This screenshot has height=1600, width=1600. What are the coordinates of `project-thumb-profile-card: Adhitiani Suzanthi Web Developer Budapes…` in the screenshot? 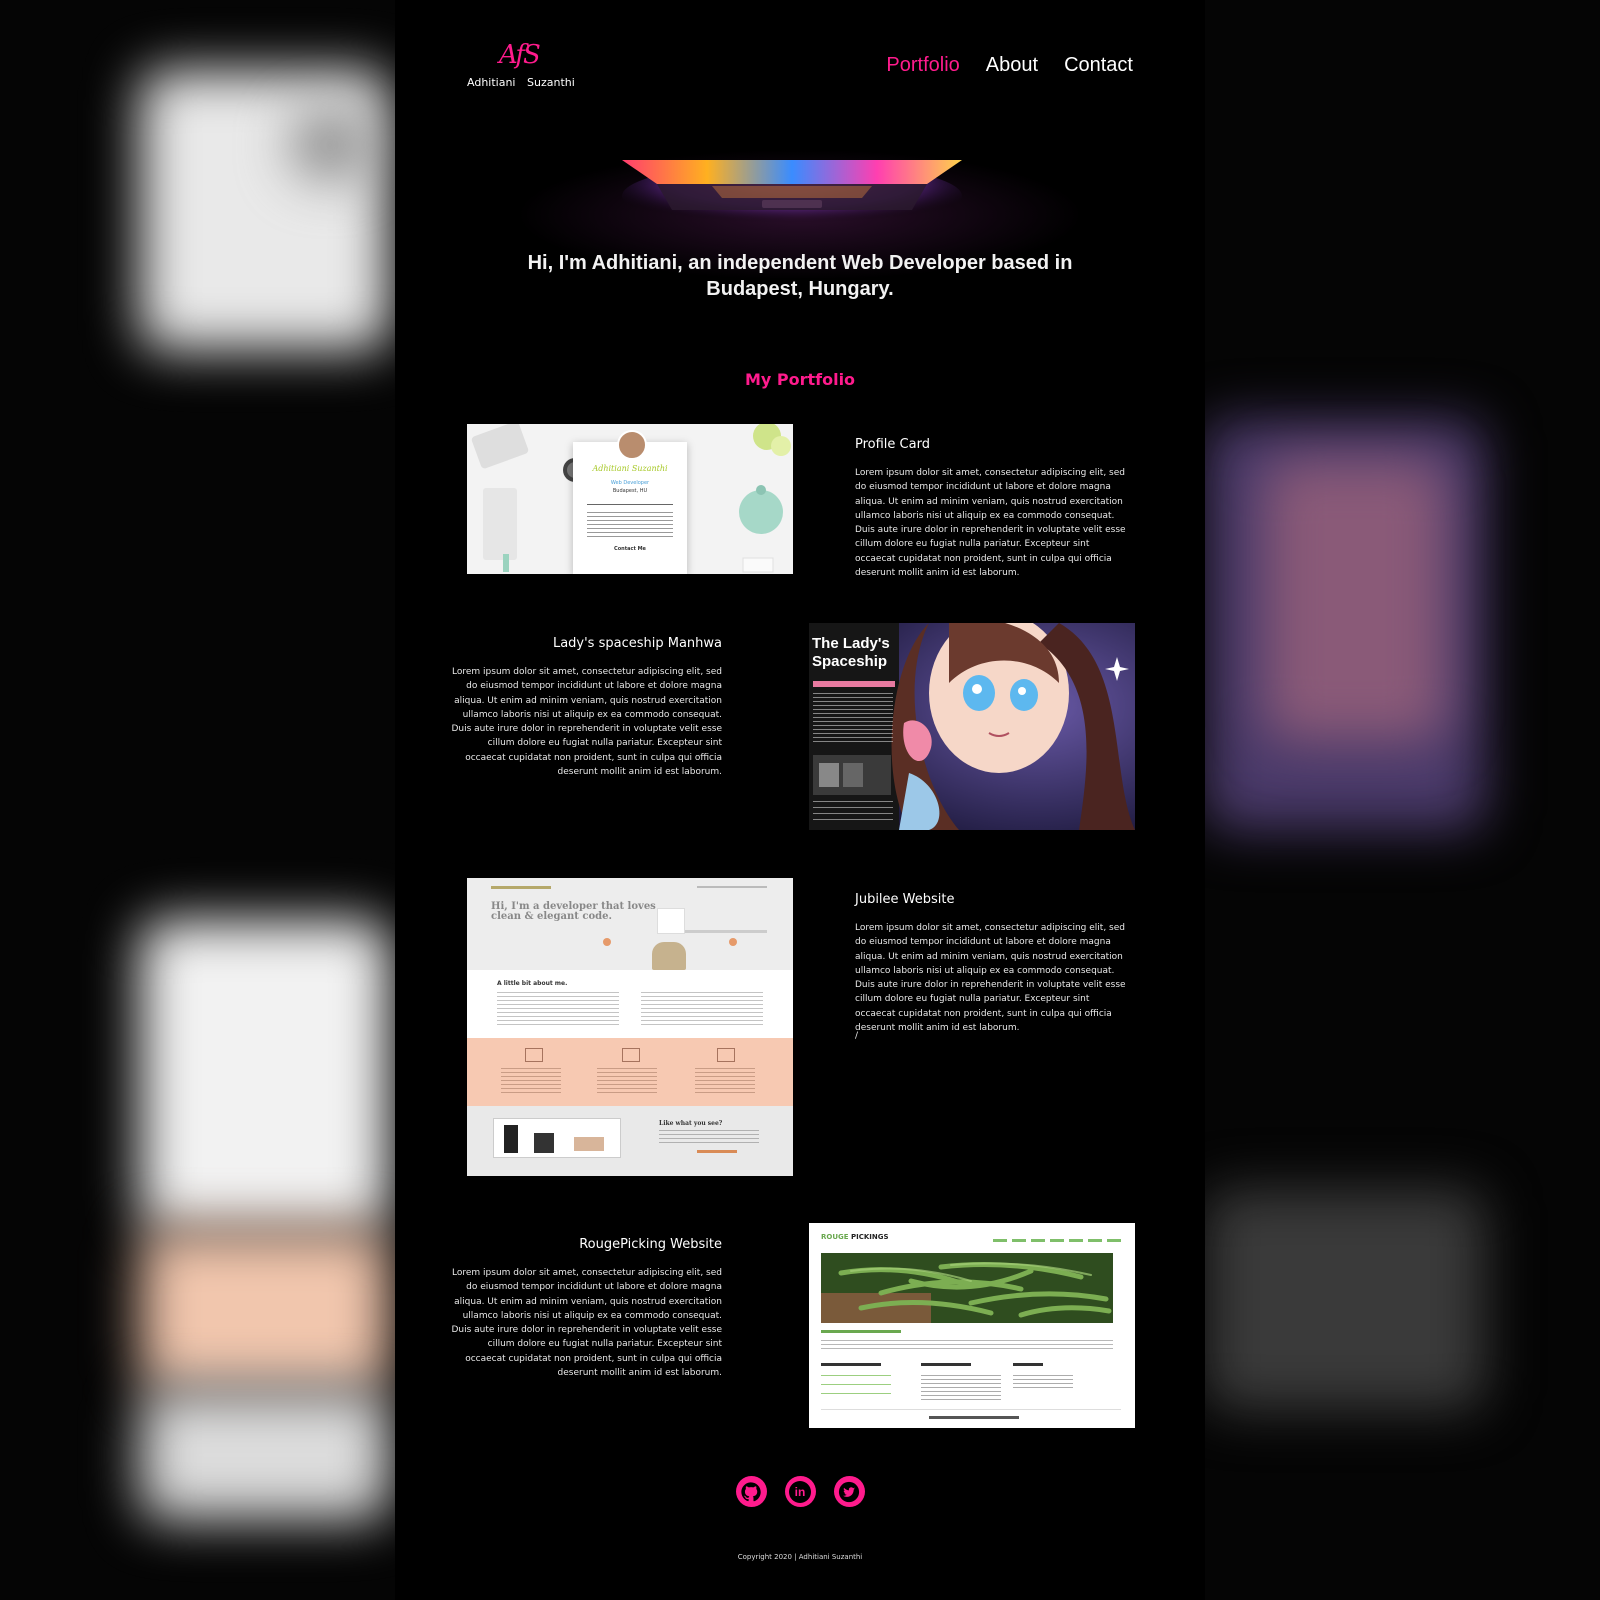 It's located at (630, 499).